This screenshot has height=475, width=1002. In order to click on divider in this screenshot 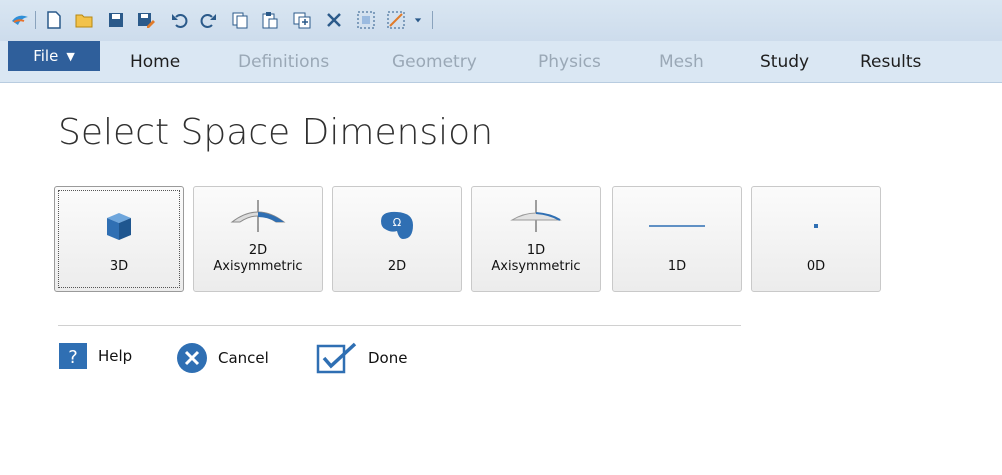, I will do `click(399, 325)`.